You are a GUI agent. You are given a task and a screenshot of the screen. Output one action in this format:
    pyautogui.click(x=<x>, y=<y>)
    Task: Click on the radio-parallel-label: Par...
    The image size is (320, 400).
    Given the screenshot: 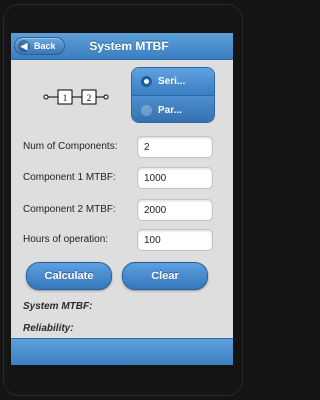 What is the action you would take?
    pyautogui.click(x=170, y=110)
    